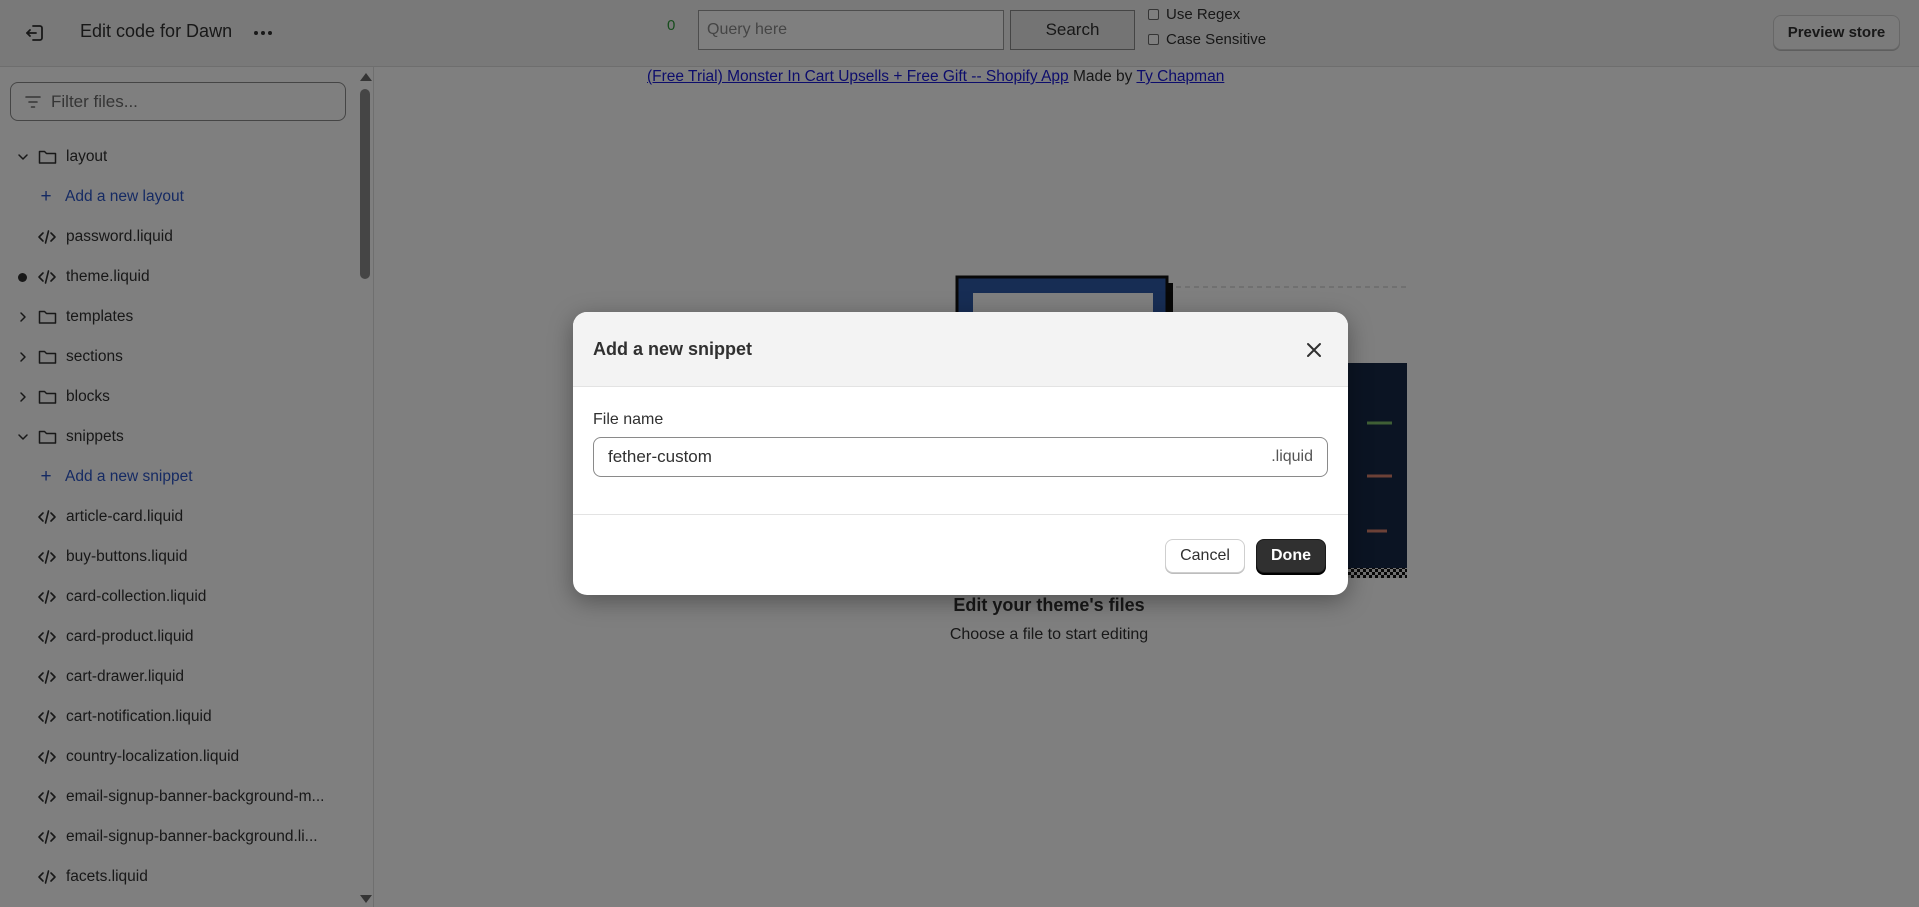  What do you see at coordinates (1292, 456) in the screenshot?
I see `file-extension-suffix: .liquid` at bounding box center [1292, 456].